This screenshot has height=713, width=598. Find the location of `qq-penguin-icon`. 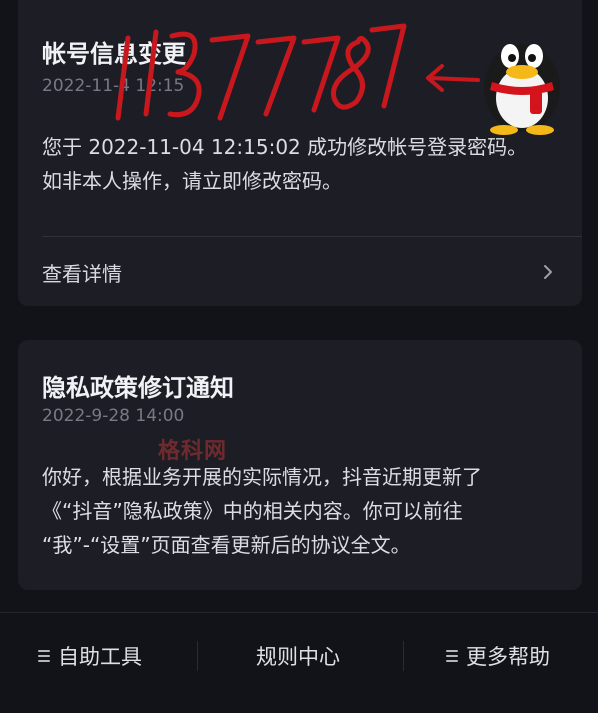

qq-penguin-icon is located at coordinates (522, 89).